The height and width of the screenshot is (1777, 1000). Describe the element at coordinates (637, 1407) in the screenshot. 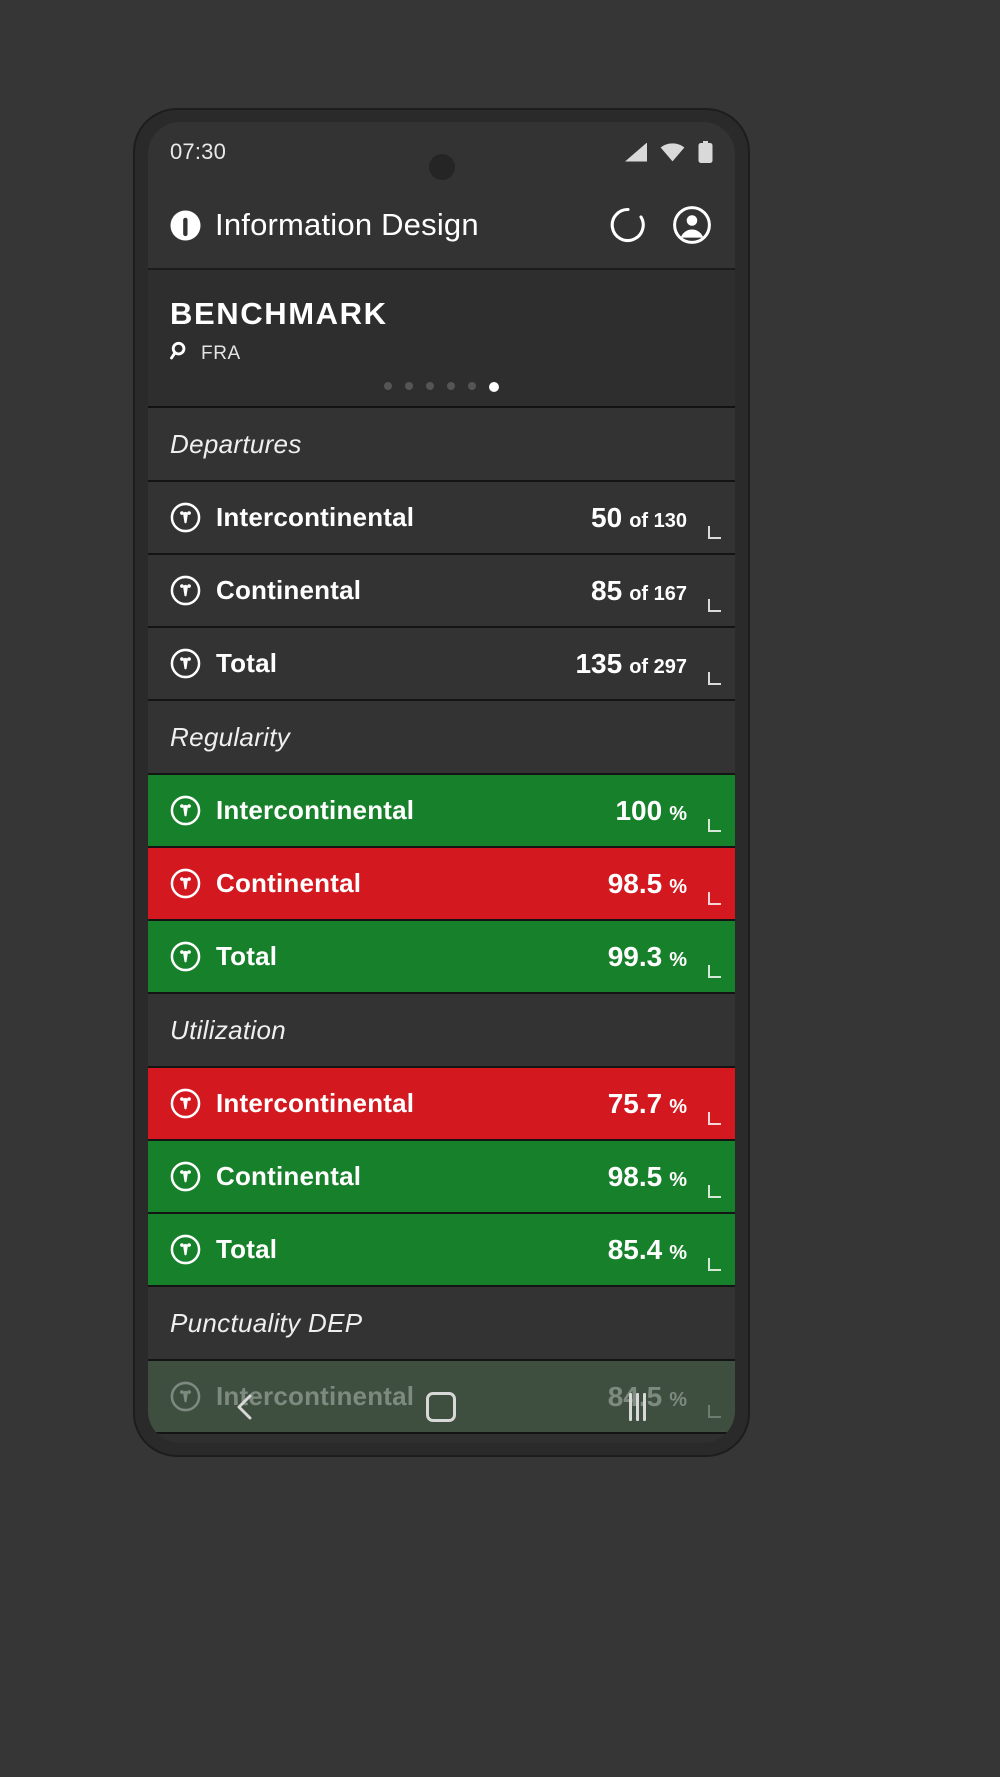

I see `recents-icon` at that location.